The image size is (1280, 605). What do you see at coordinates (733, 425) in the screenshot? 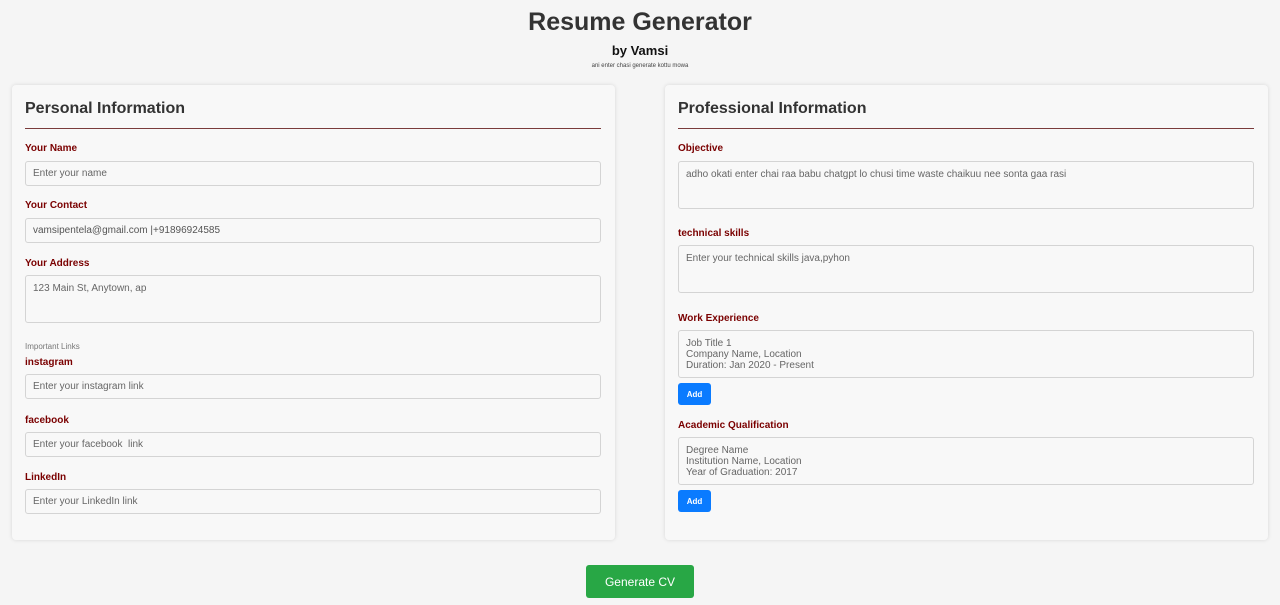
I see `academic-qualification-label: Academic Qualification` at bounding box center [733, 425].